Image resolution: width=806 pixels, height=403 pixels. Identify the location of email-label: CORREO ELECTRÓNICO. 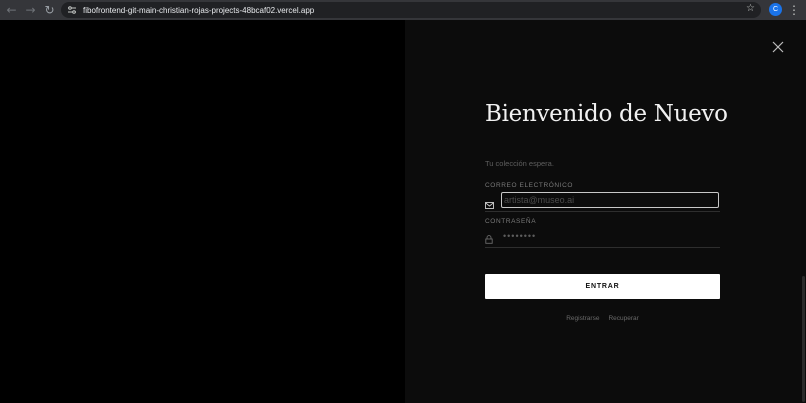
(529, 185).